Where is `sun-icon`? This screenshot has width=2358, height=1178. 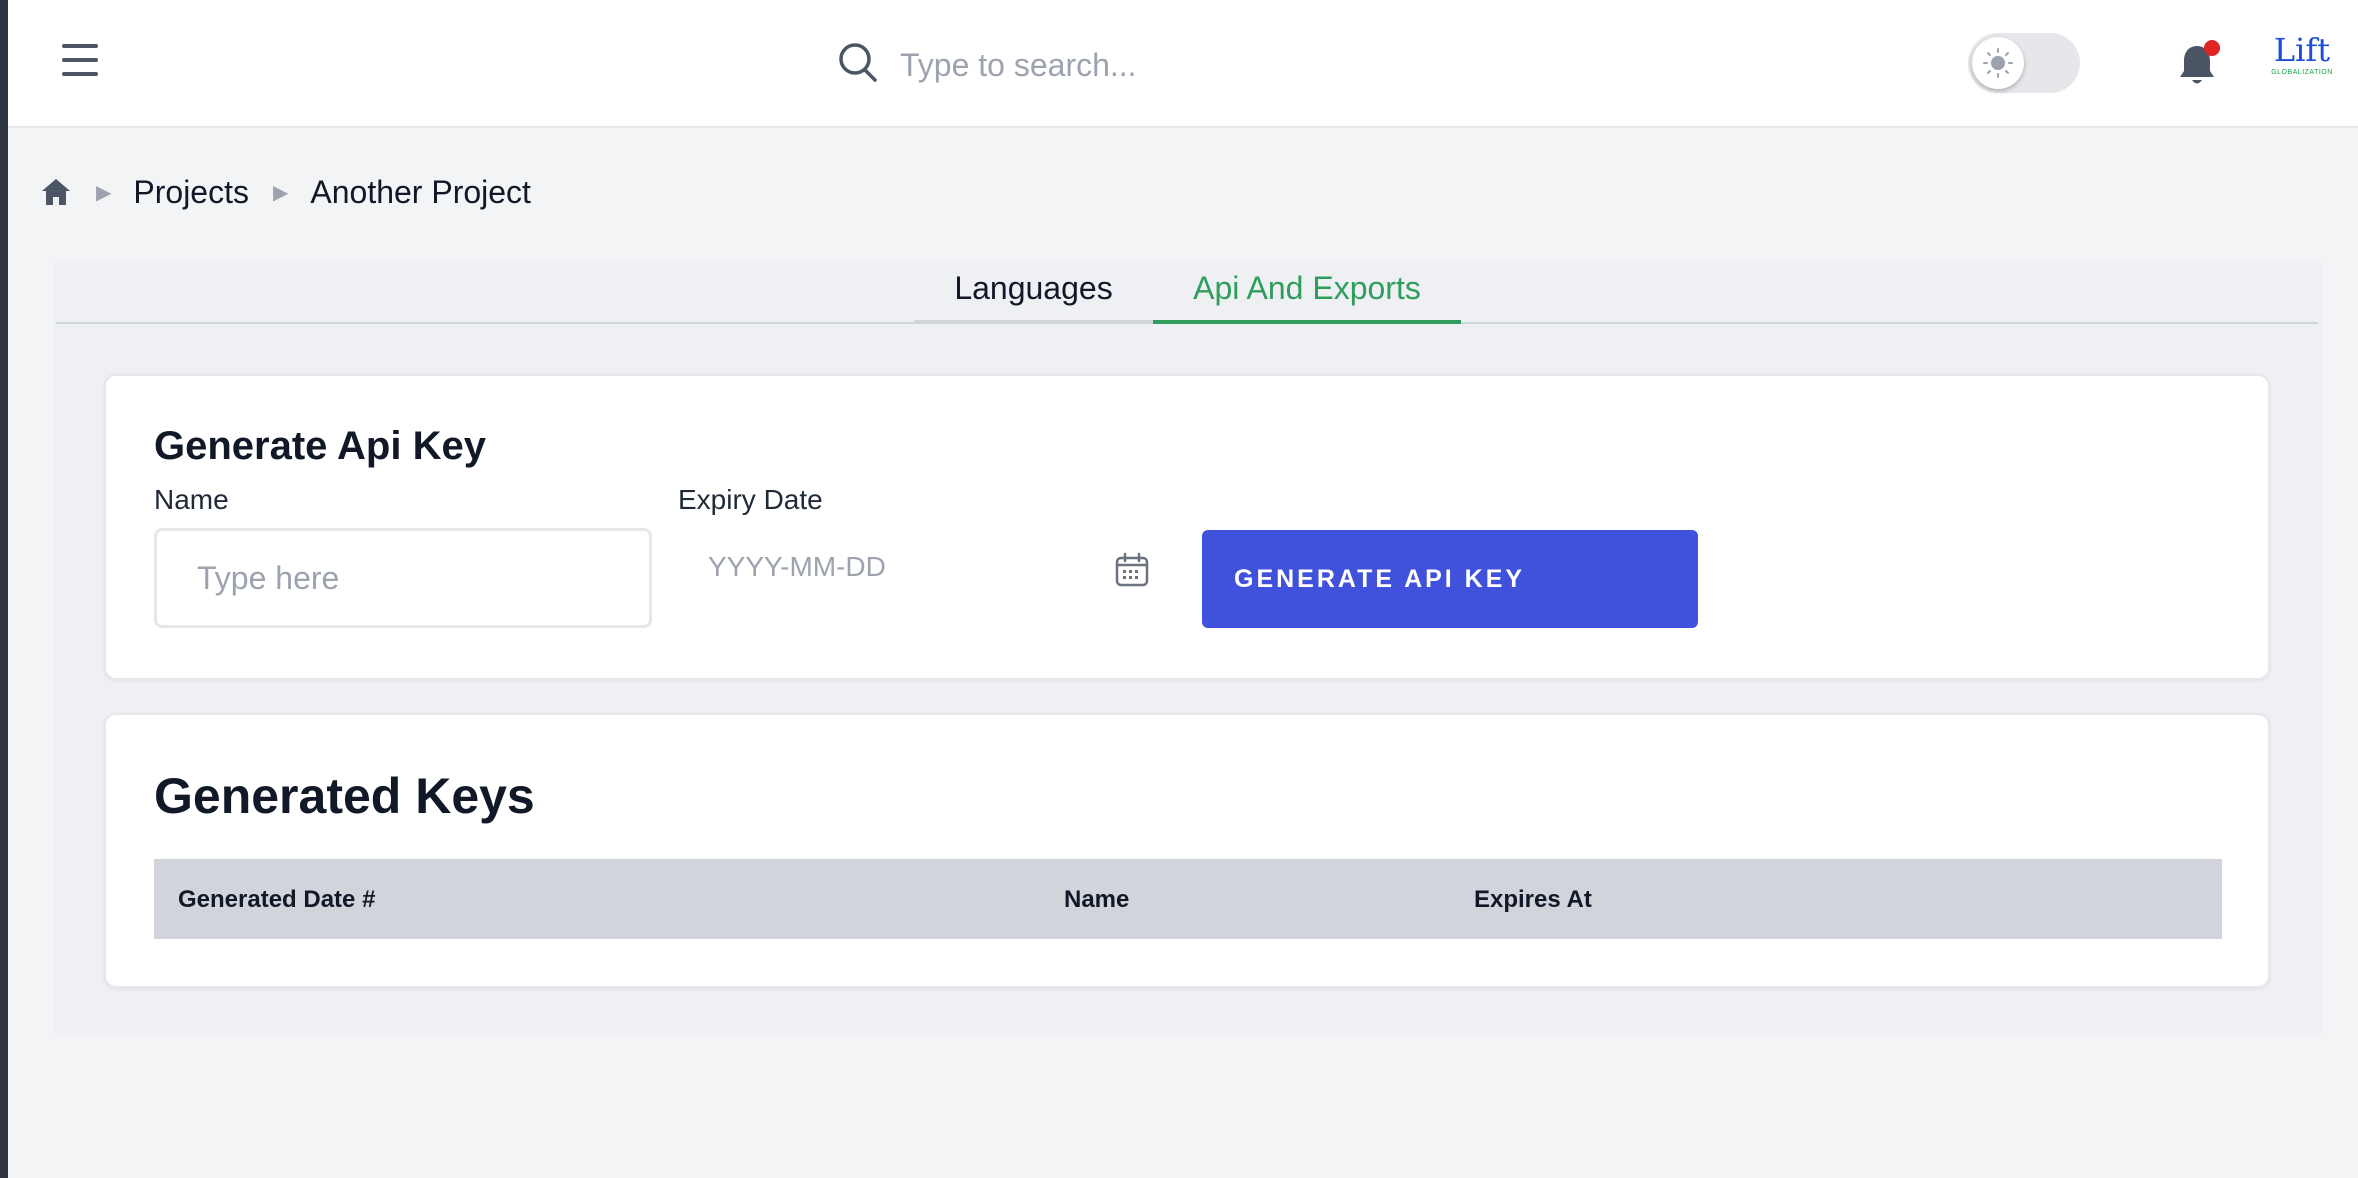 sun-icon is located at coordinates (1998, 63).